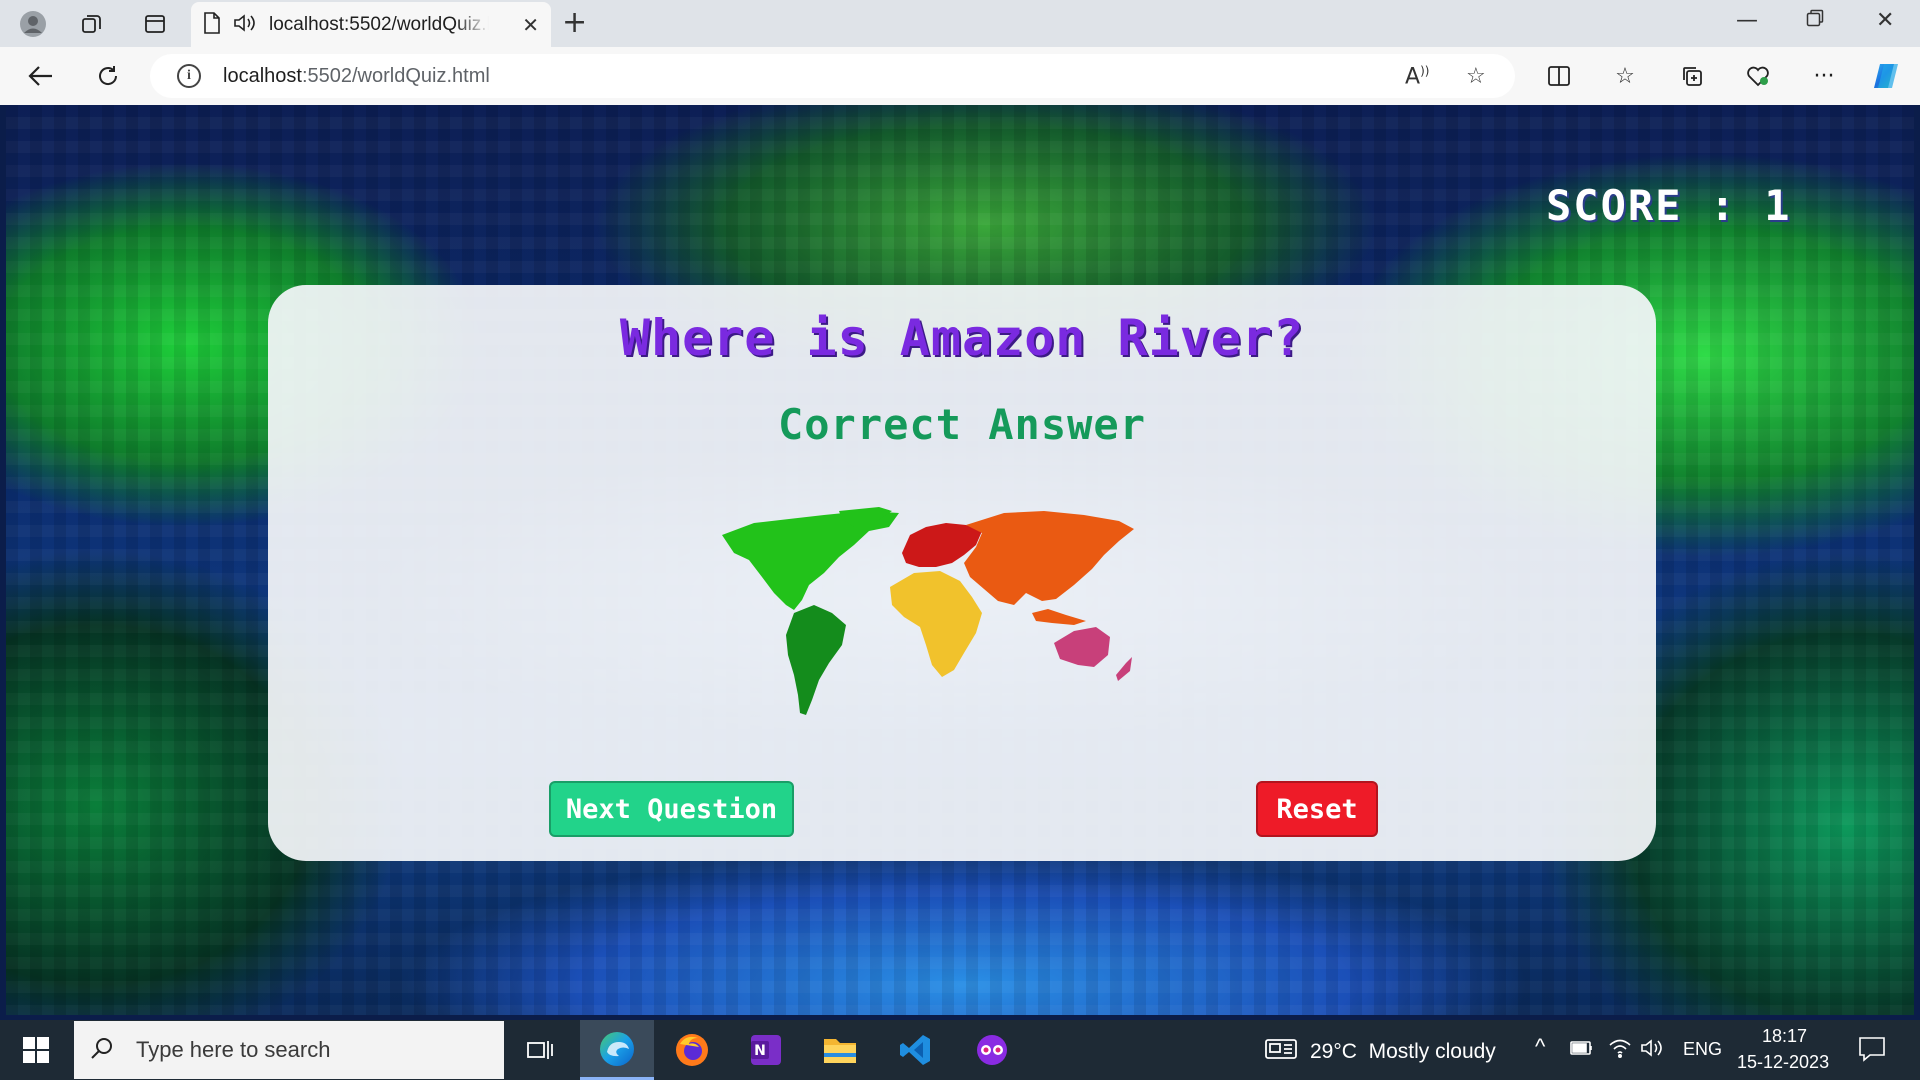  Describe the element at coordinates (692, 1050) in the screenshot. I see `firefox-app-icon` at that location.